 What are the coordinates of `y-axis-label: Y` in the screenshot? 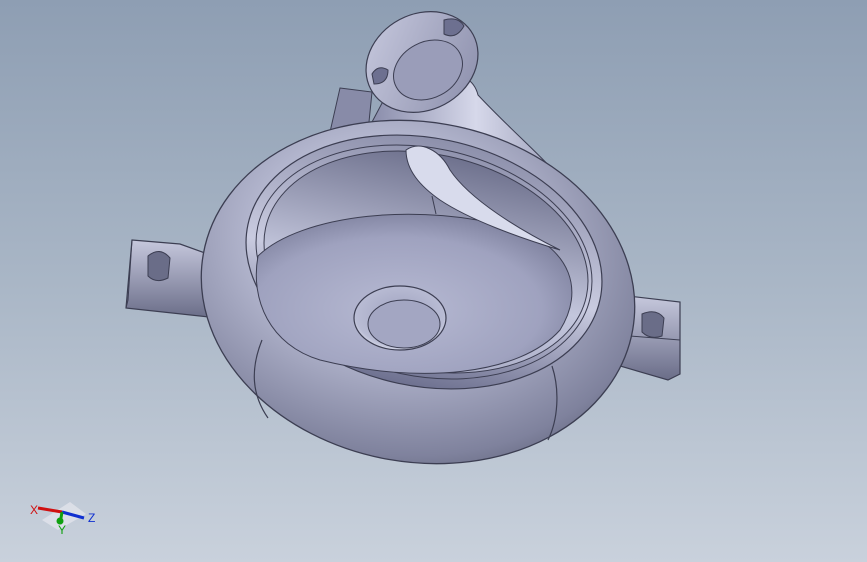 It's located at (62, 528).